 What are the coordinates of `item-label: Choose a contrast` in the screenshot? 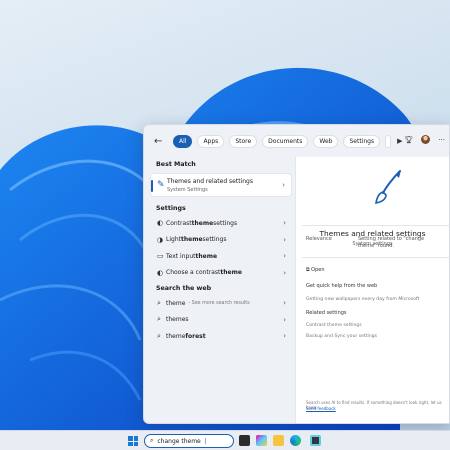 It's located at (193, 273).